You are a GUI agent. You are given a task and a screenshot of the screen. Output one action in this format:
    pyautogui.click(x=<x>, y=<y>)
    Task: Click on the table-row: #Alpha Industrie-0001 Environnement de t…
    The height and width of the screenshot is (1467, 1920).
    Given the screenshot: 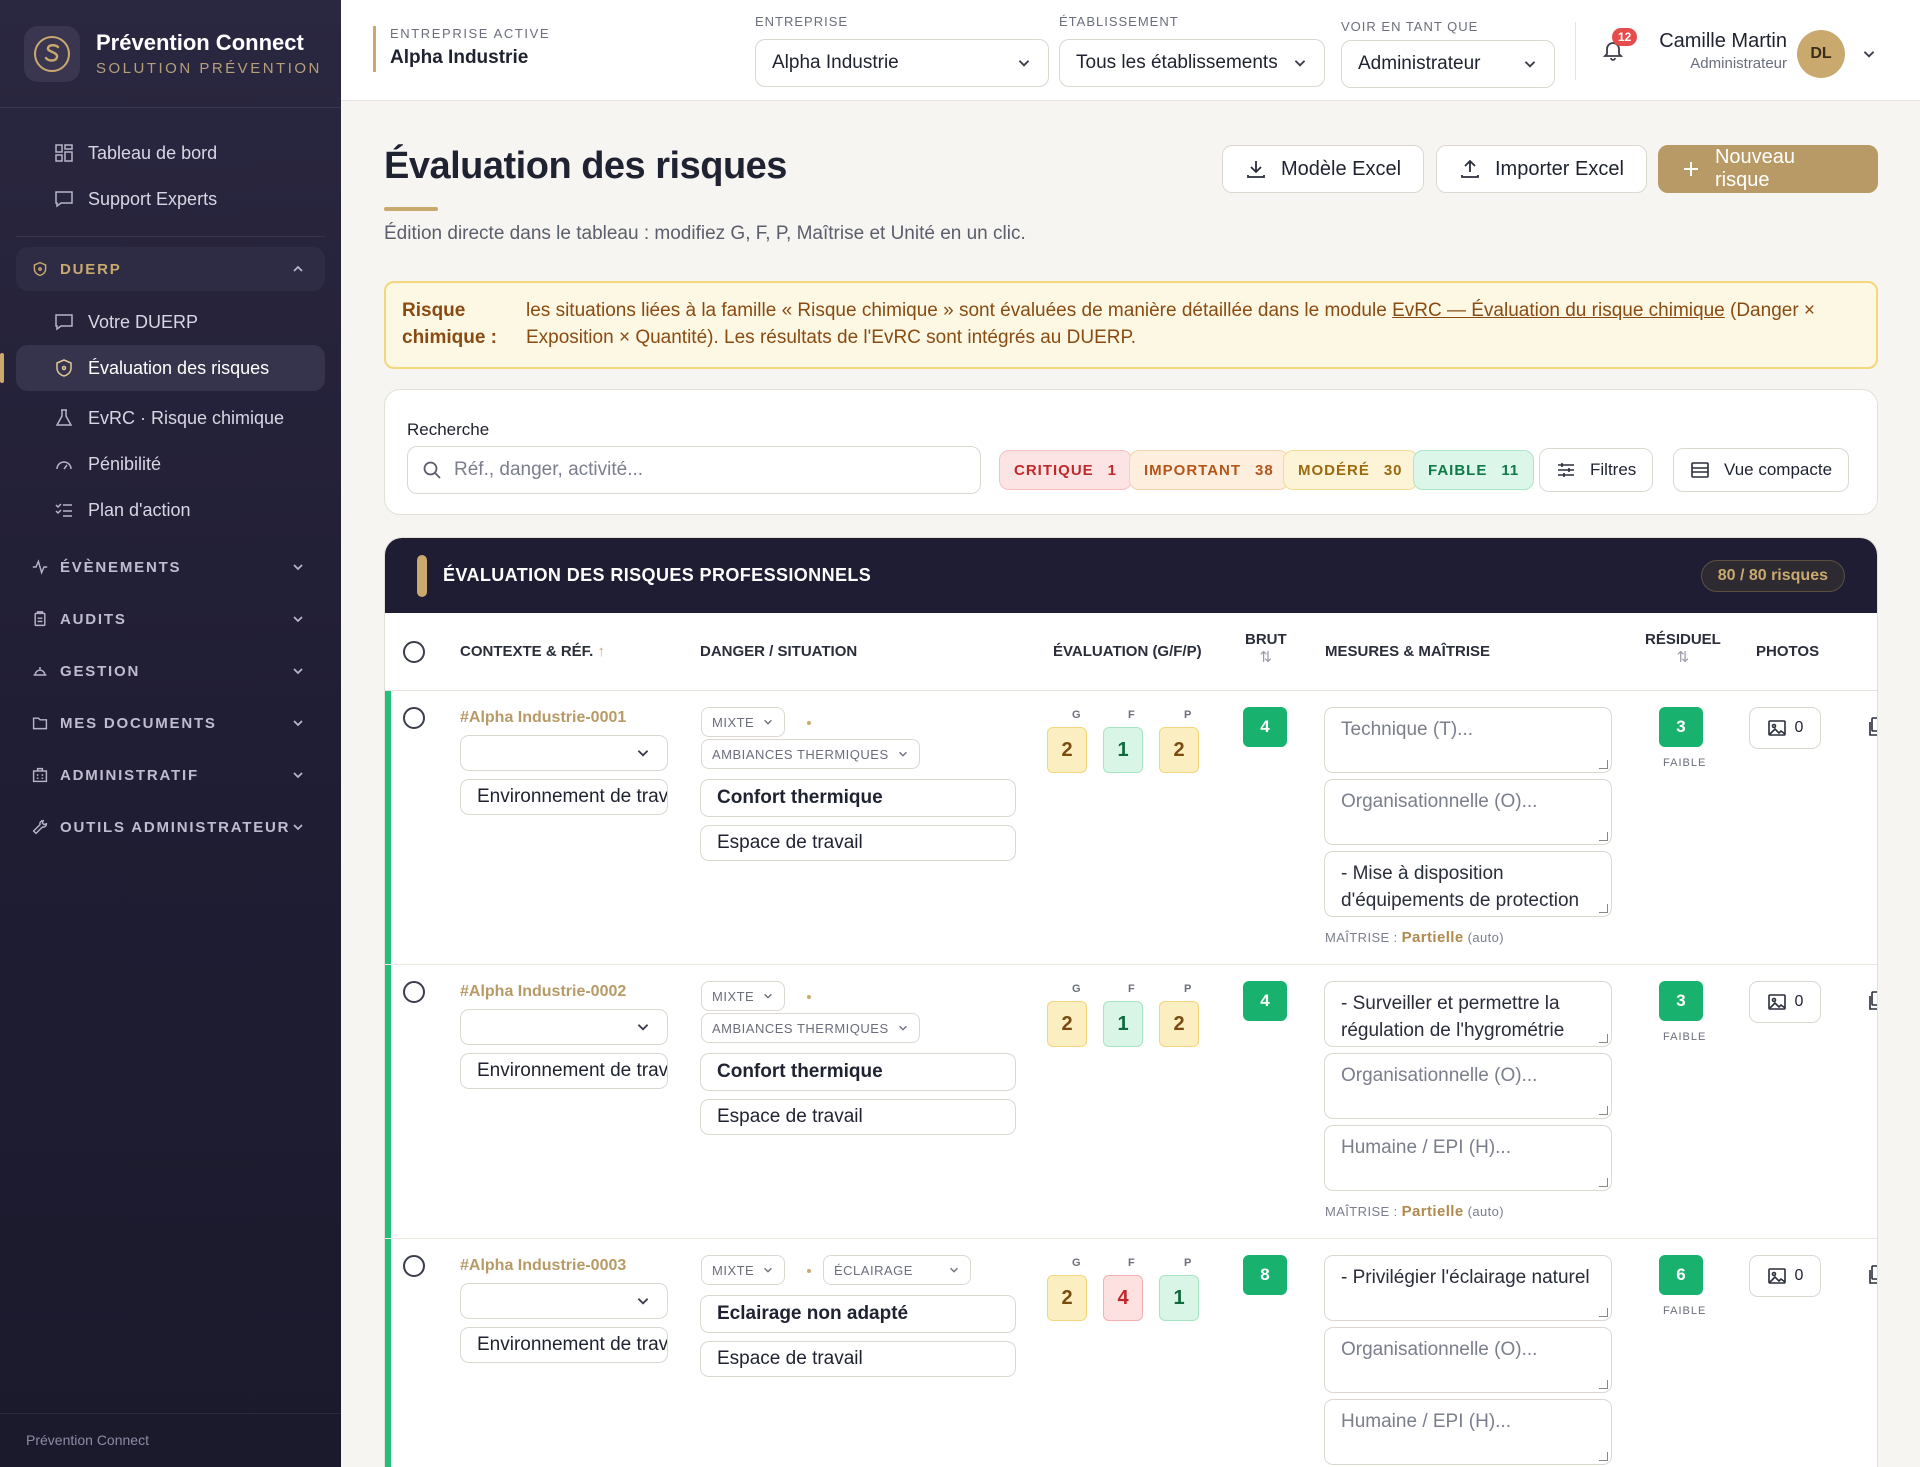 What is the action you would take?
    pyautogui.click(x=1131, y=828)
    